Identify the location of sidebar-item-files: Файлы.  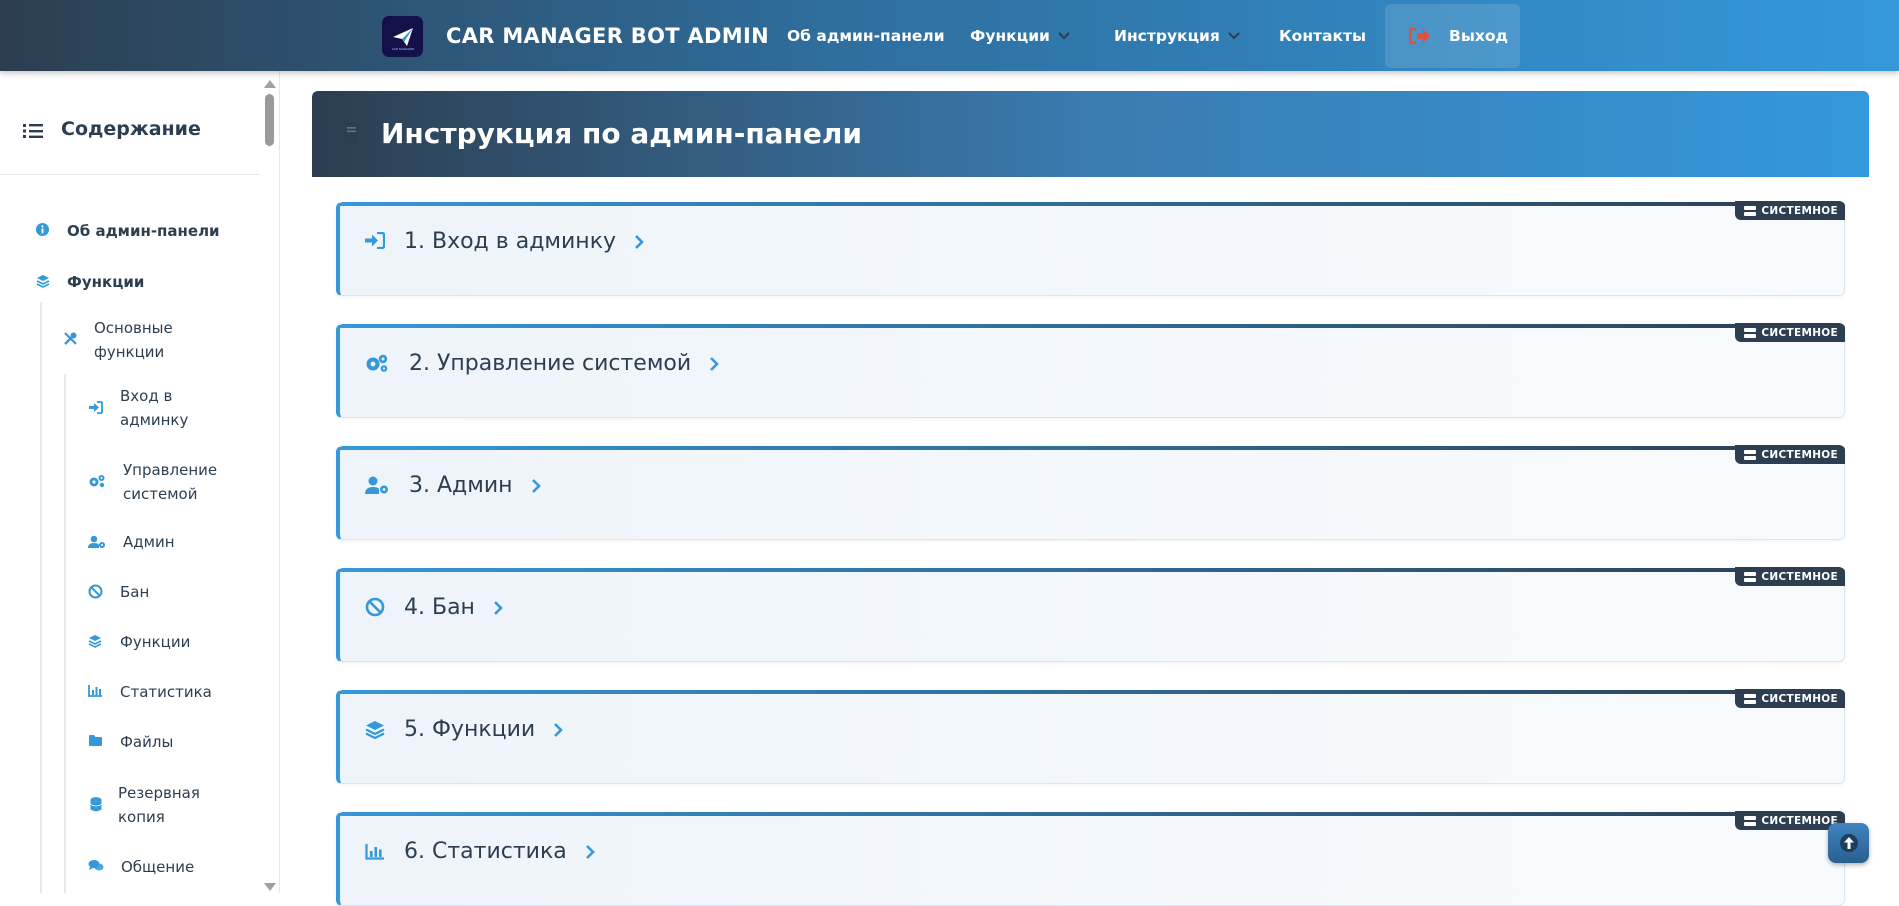
(130, 742).